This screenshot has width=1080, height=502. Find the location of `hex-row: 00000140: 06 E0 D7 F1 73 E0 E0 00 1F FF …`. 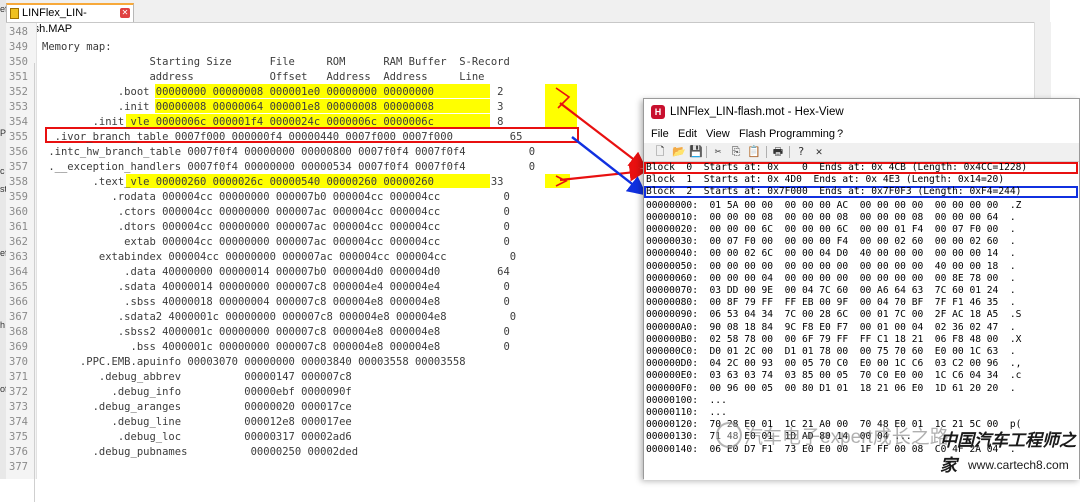

hex-row: 00000140: 06 E0 D7 F1 73 E0 E0 00 1F FF … is located at coordinates (831, 450).